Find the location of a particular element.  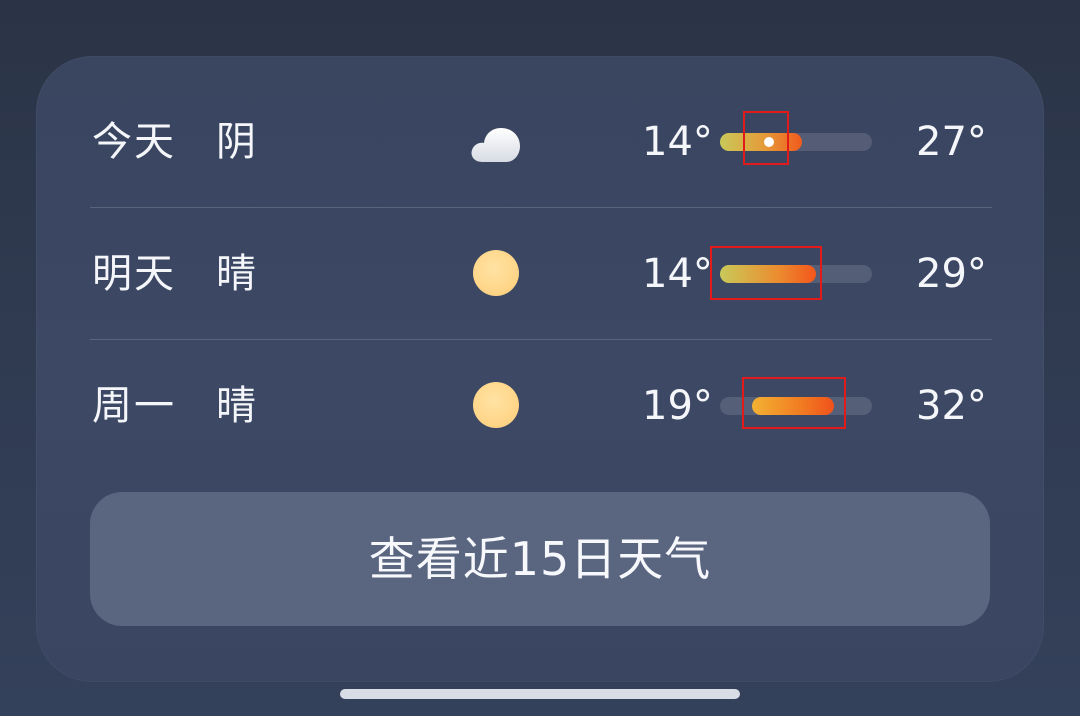

cloud-icon is located at coordinates (496, 144).